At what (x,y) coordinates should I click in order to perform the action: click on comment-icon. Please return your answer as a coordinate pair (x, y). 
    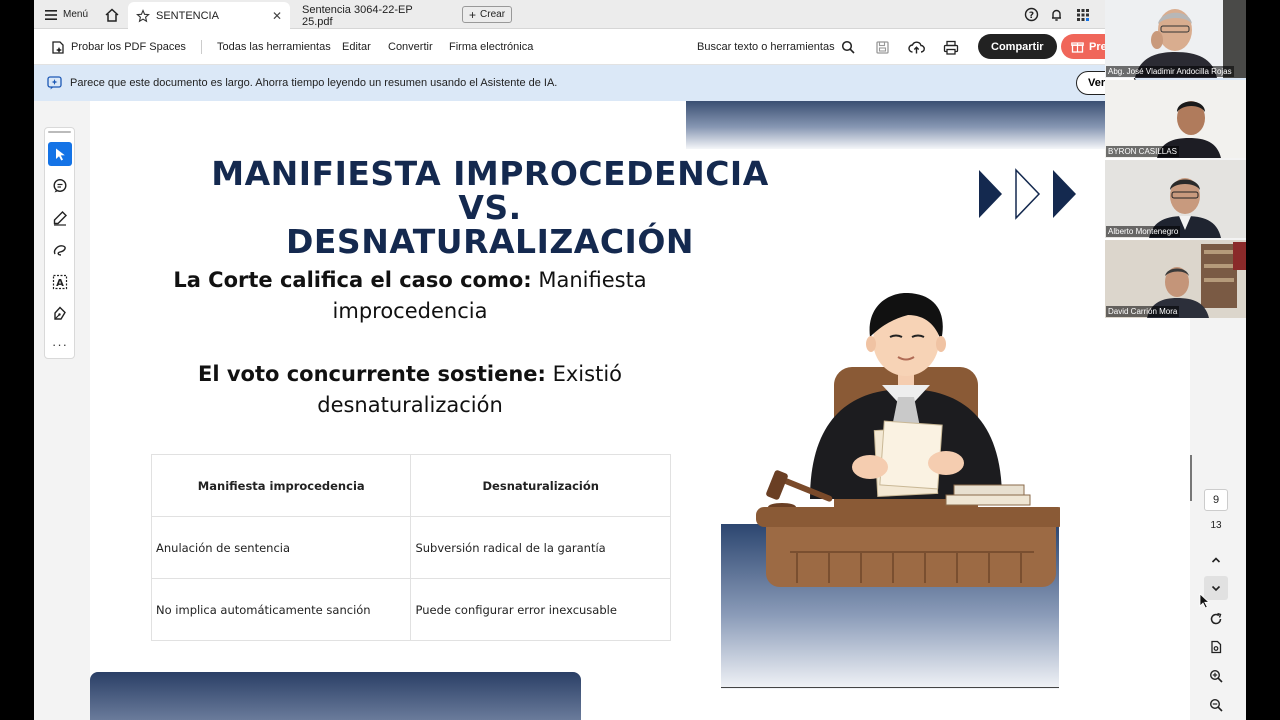
    Looking at the image, I should click on (60, 185).